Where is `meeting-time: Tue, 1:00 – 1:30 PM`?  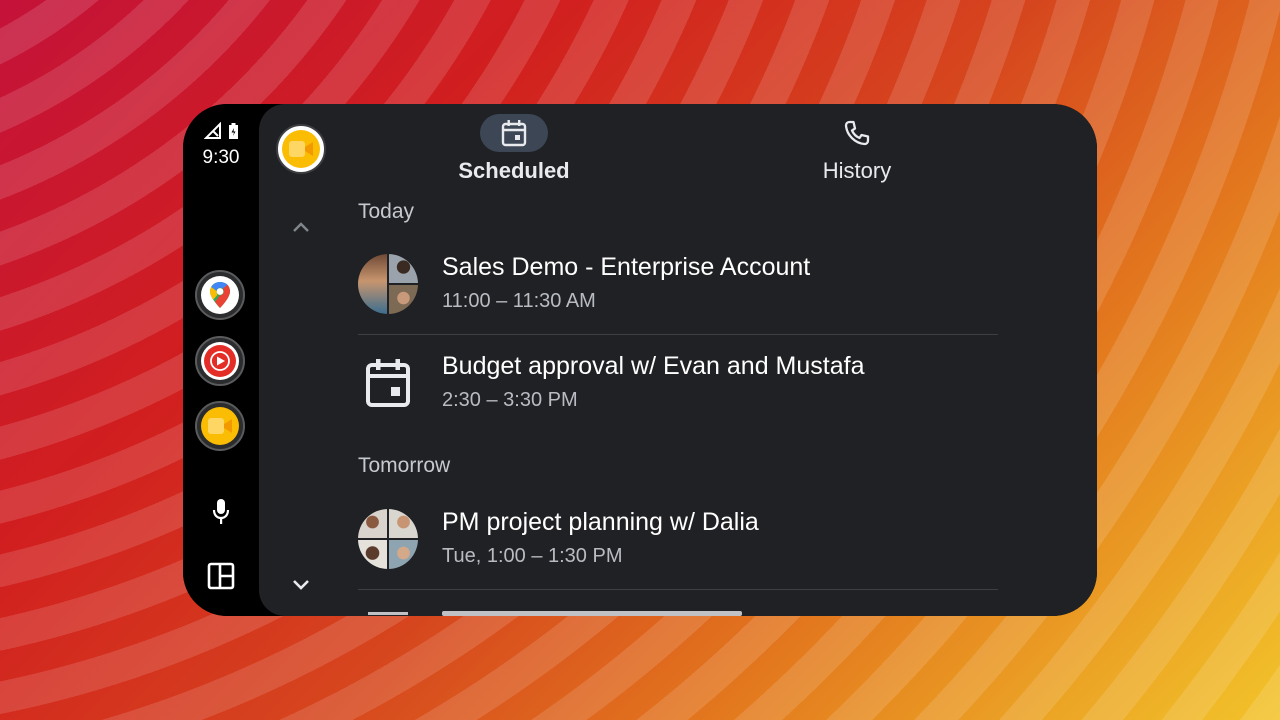
meeting-time: Tue, 1:00 – 1:30 PM is located at coordinates (532, 556).